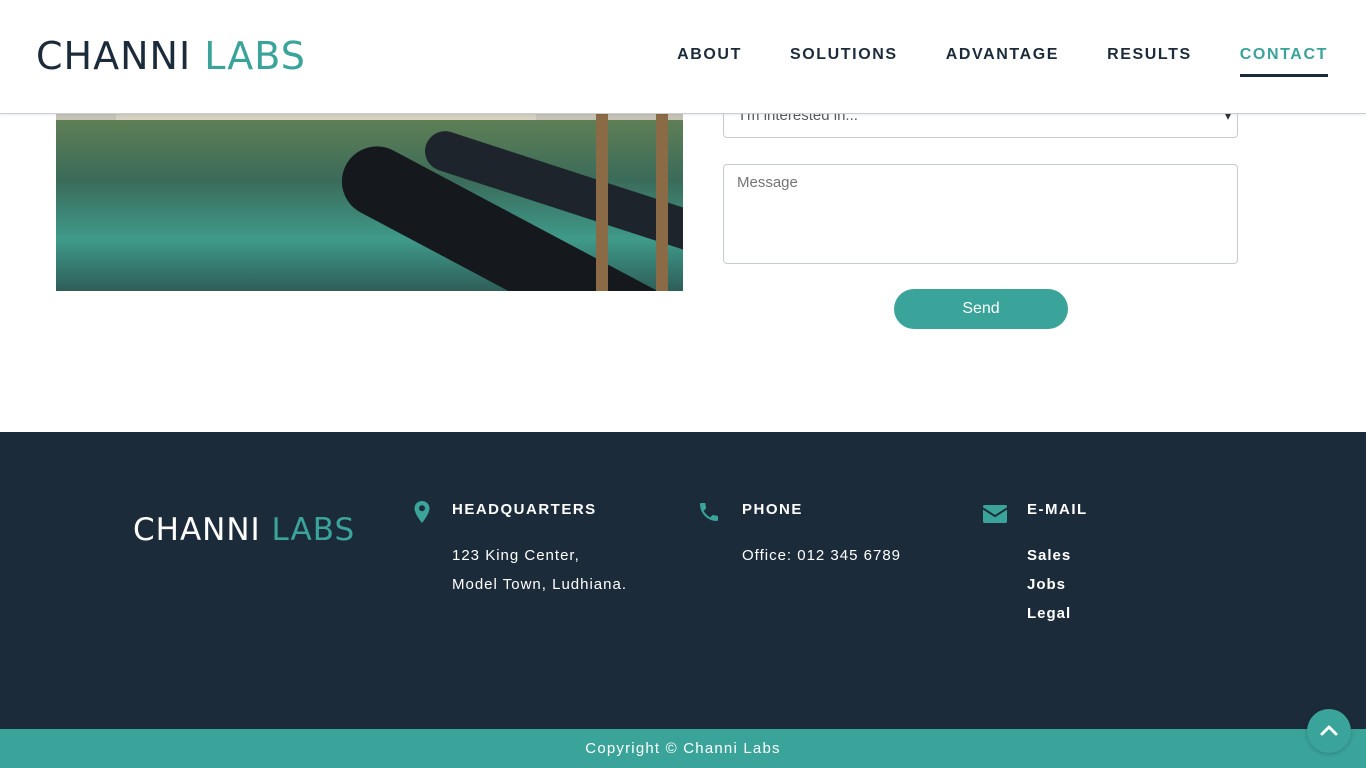 The height and width of the screenshot is (768, 1366). Describe the element at coordinates (1283, 60) in the screenshot. I see `nav-contact: CONTACT` at that location.